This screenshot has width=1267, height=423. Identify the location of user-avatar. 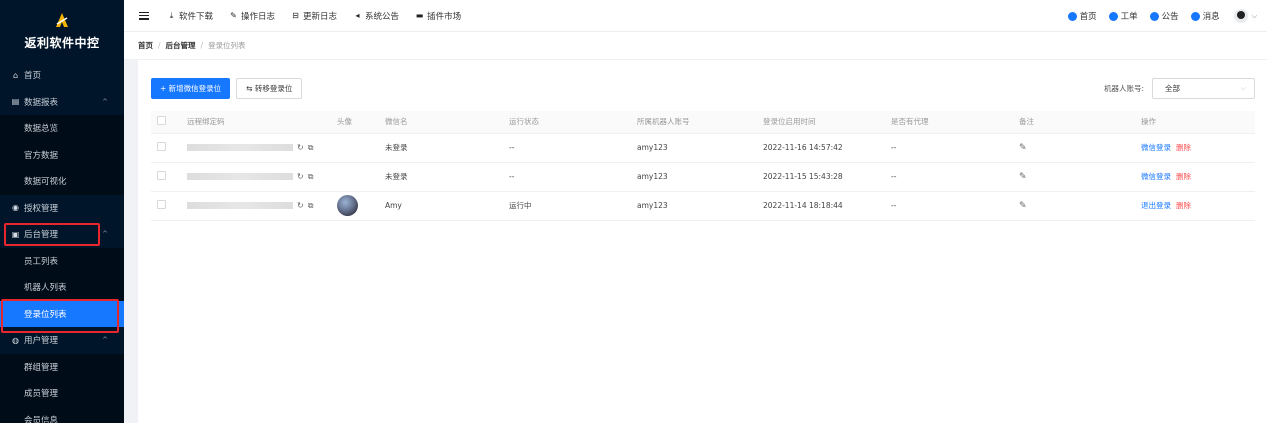
(1240, 16).